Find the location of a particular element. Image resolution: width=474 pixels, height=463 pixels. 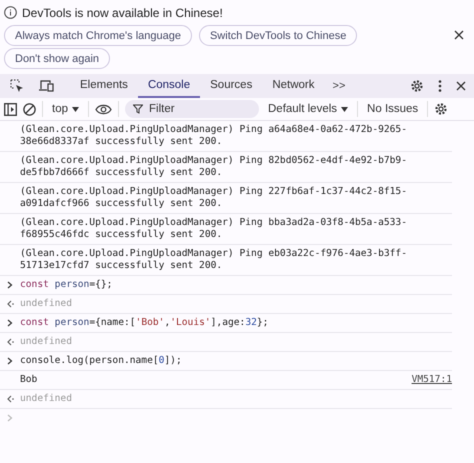

log-message: (Glean.core.Upload.PingUploadManager) Ping eb03a22c-f976-4ae3-b3ff-51713e17cfd7 successfully sent 200. is located at coordinates (214, 260).